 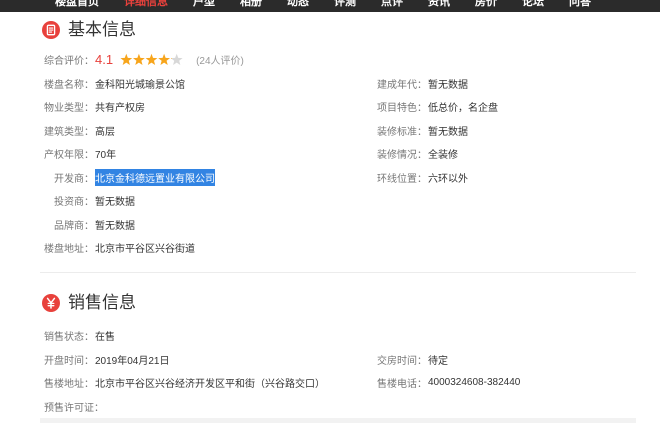 What do you see at coordinates (69, 156) in the screenshot?
I see `property-rights-term-label: 产权年限：` at bounding box center [69, 156].